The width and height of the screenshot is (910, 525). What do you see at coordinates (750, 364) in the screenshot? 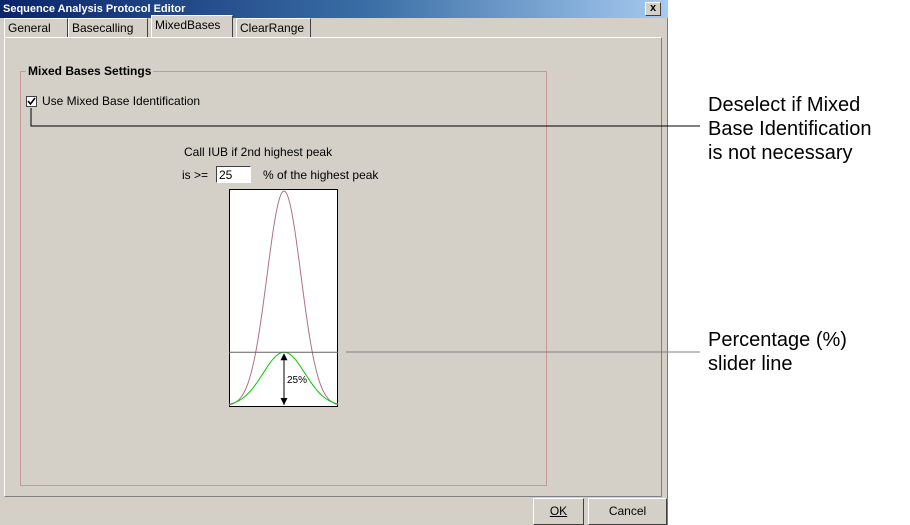
I see `percentage-line-2: slider line` at bounding box center [750, 364].